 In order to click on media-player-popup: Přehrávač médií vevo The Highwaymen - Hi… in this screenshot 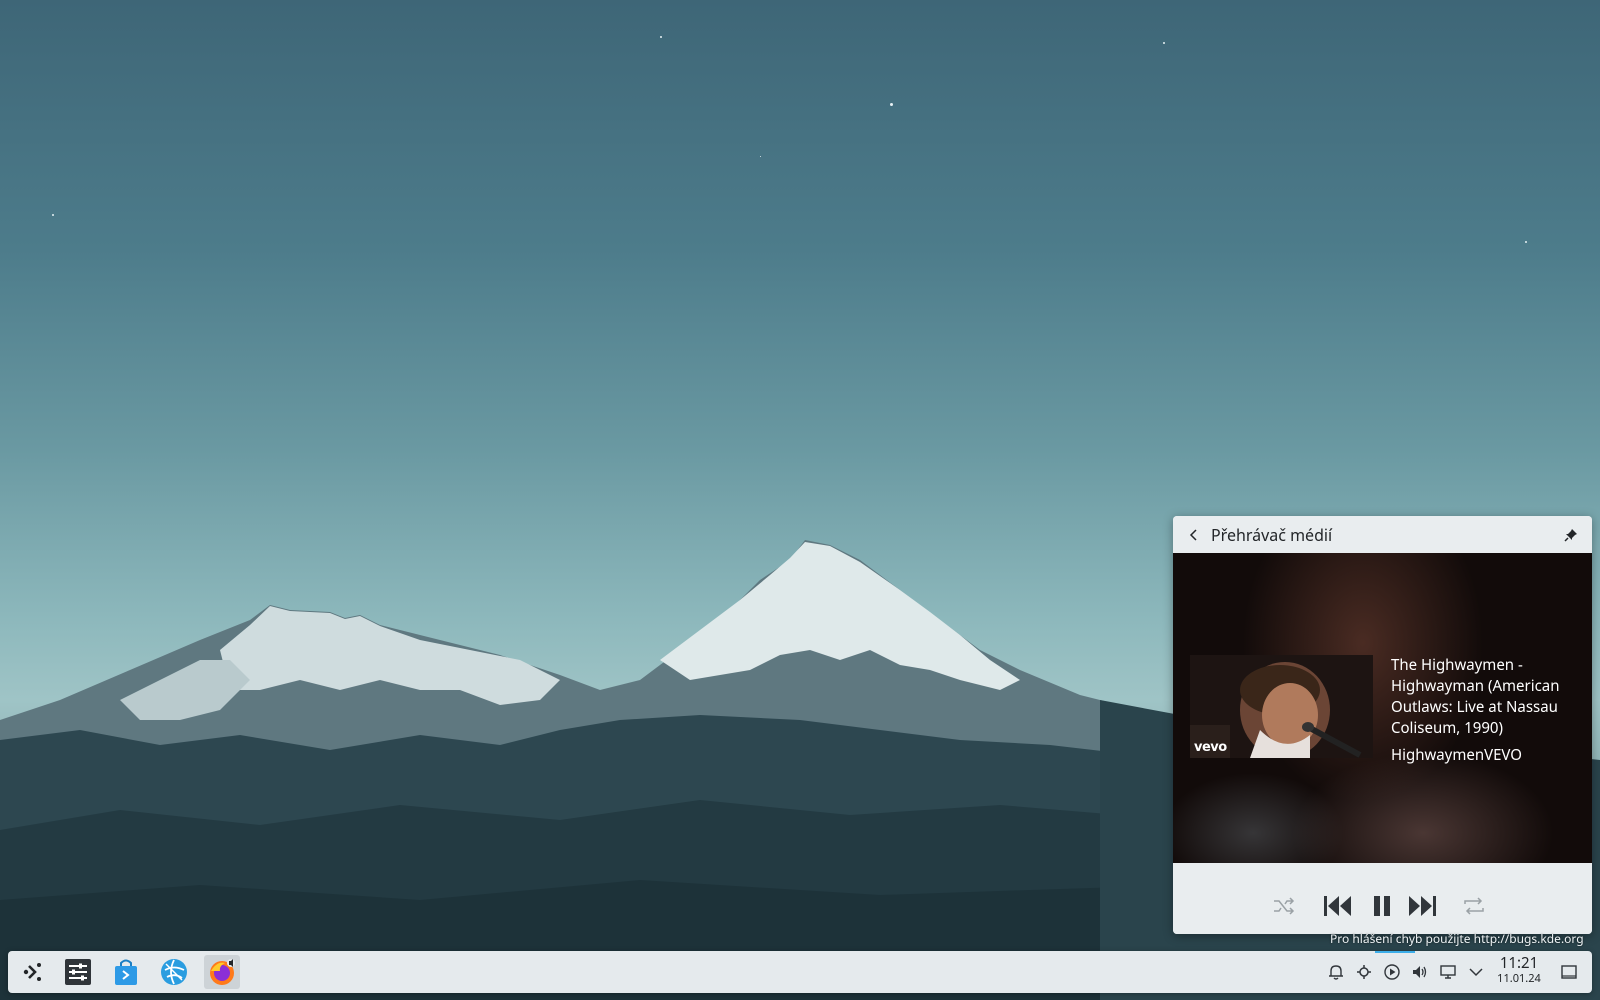, I will do `click(1382, 725)`.